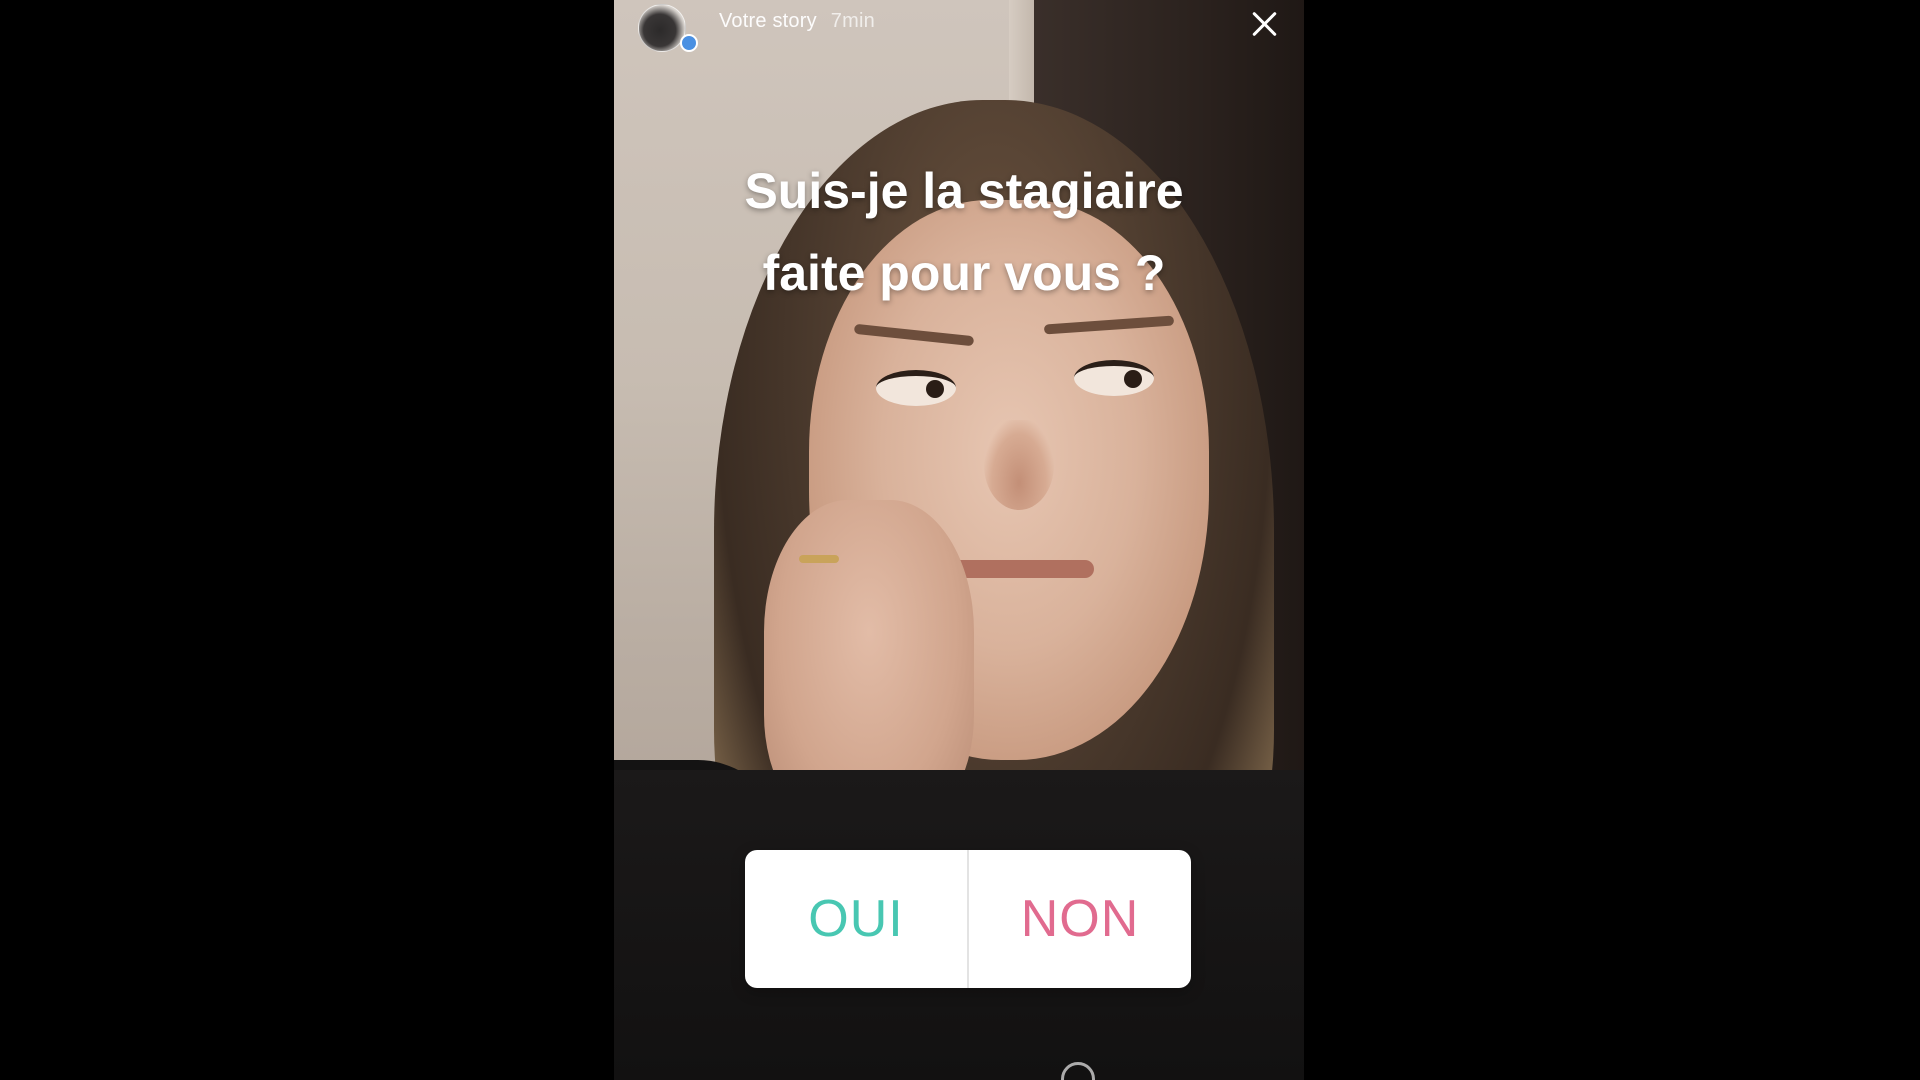  I want to click on story-meta: Votre story 7min, so click(797, 21).